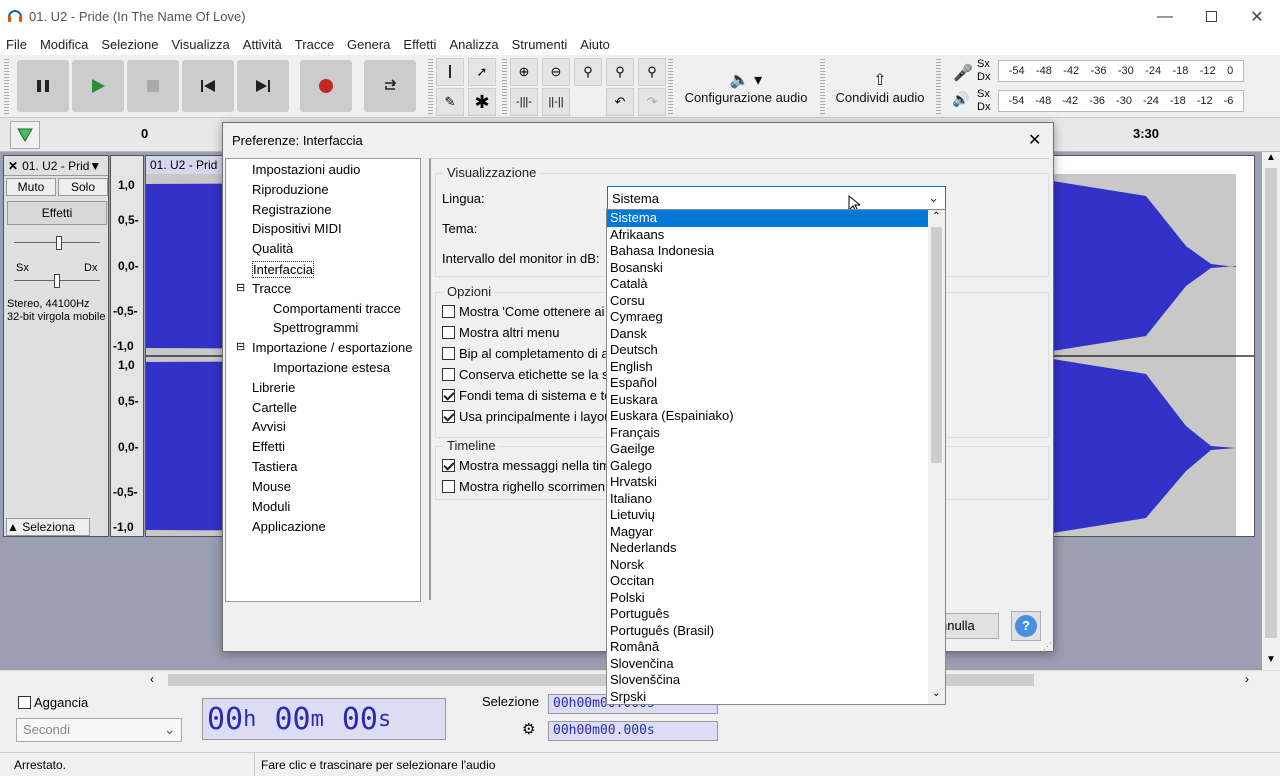 This screenshot has height=776, width=1280. Describe the element at coordinates (936, 693) in the screenshot. I see `chevron-down-icon: ⌄` at that location.